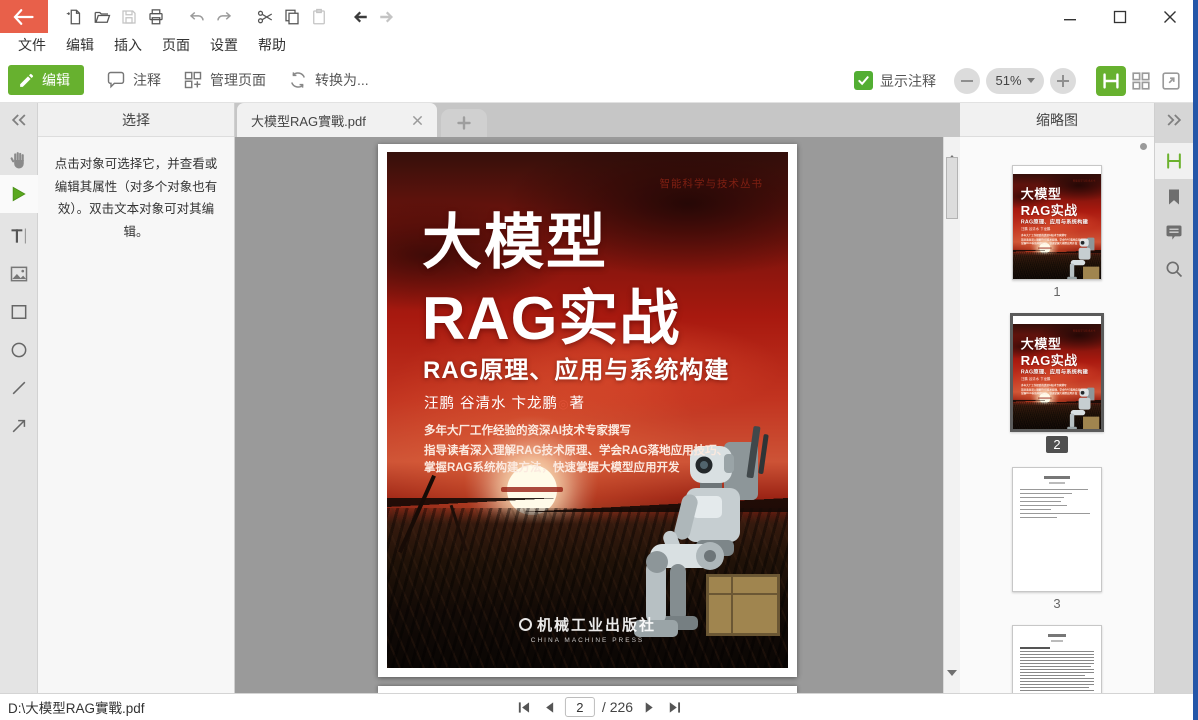  I want to click on new-tab-button, so click(464, 123).